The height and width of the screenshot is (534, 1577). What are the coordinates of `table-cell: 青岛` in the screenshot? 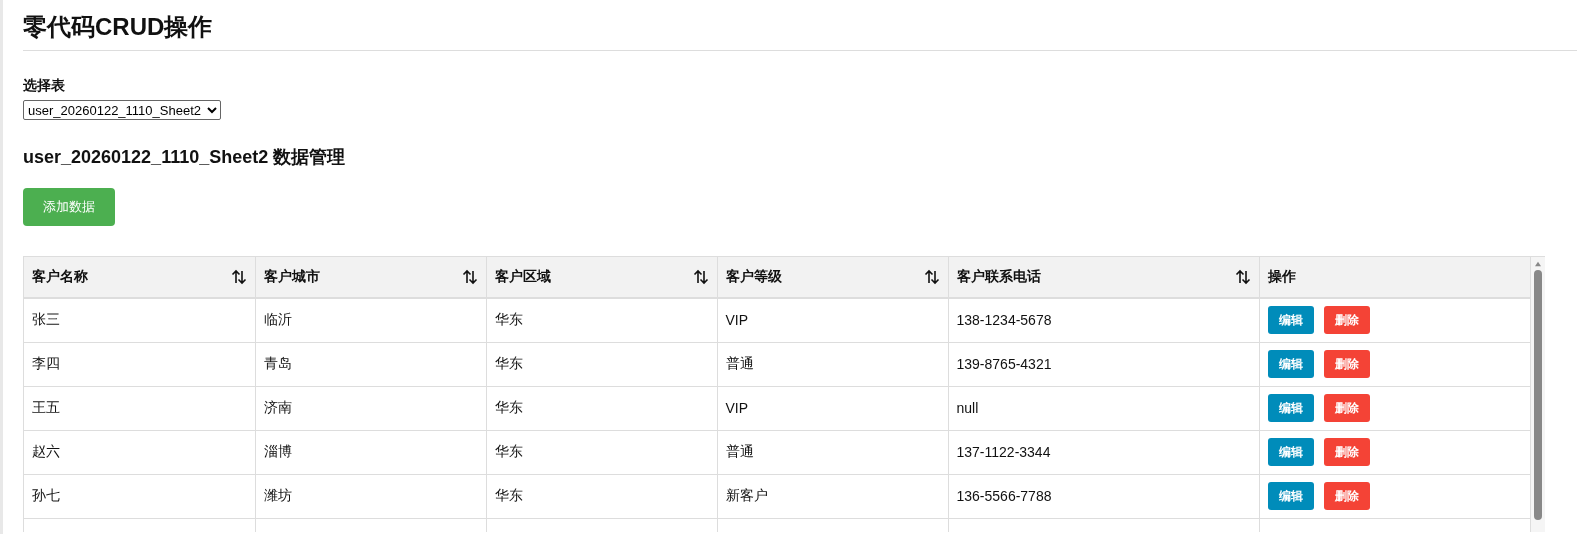 It's located at (277, 363).